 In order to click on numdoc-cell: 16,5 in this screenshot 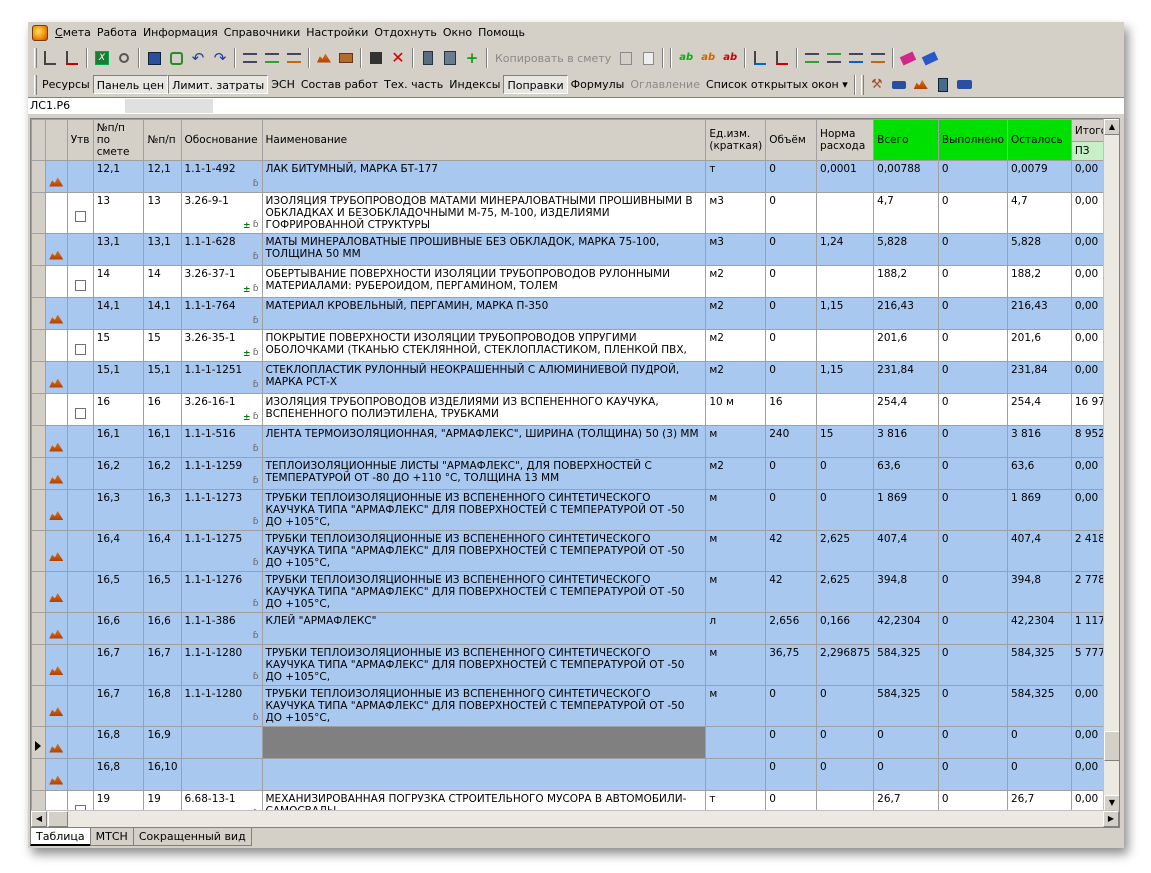, I will do `click(118, 592)`.